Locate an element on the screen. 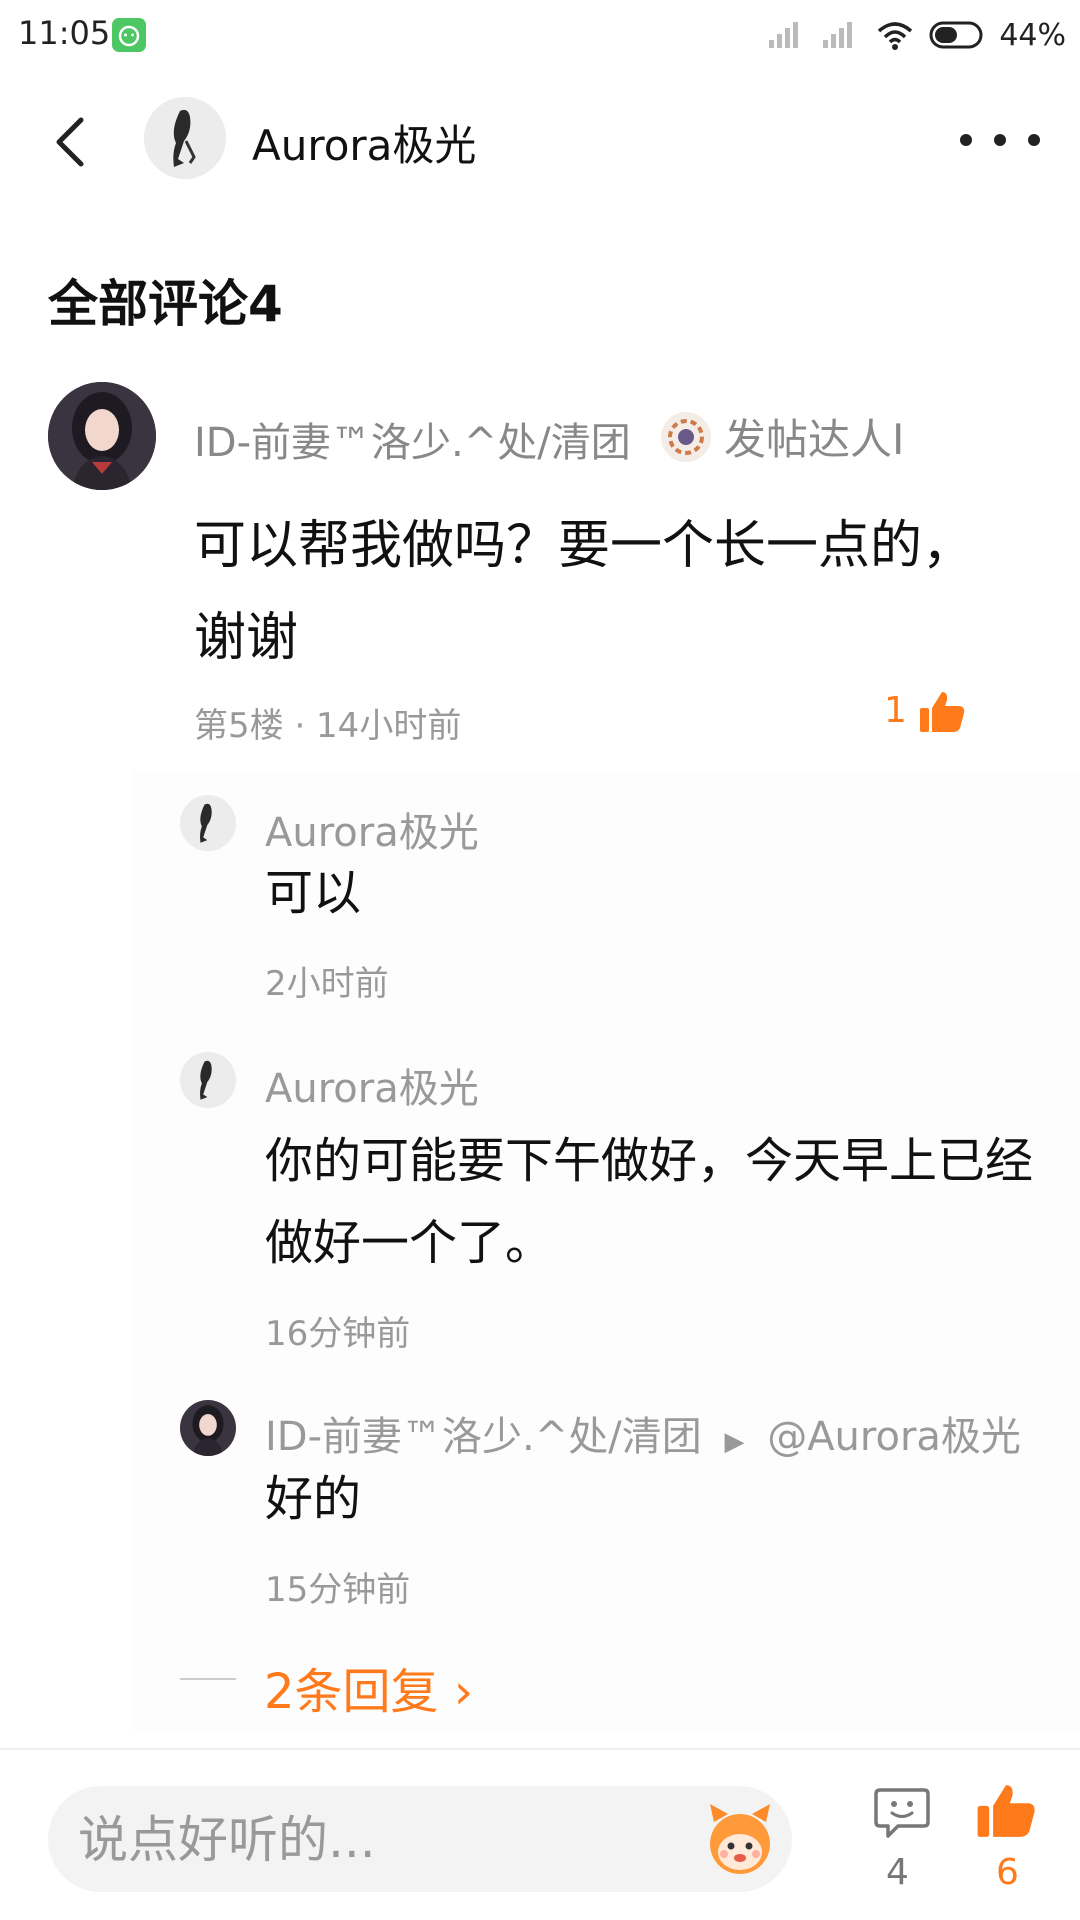  reply-username: ID-前妻™洛少.^处/清团 ▶ @Aurora极光 is located at coordinates (643, 1433).